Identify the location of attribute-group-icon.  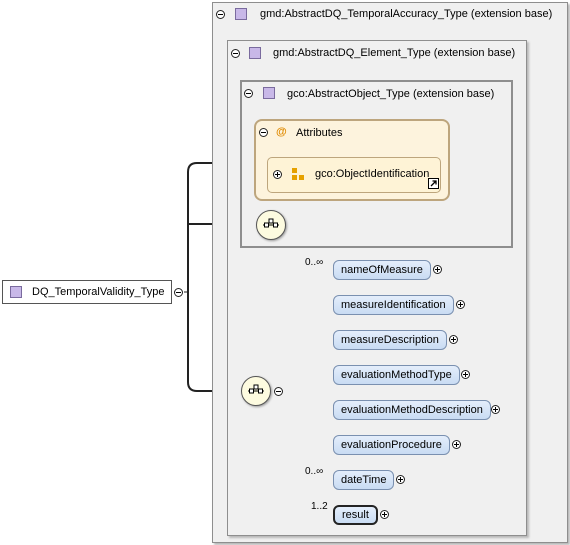
(298, 174).